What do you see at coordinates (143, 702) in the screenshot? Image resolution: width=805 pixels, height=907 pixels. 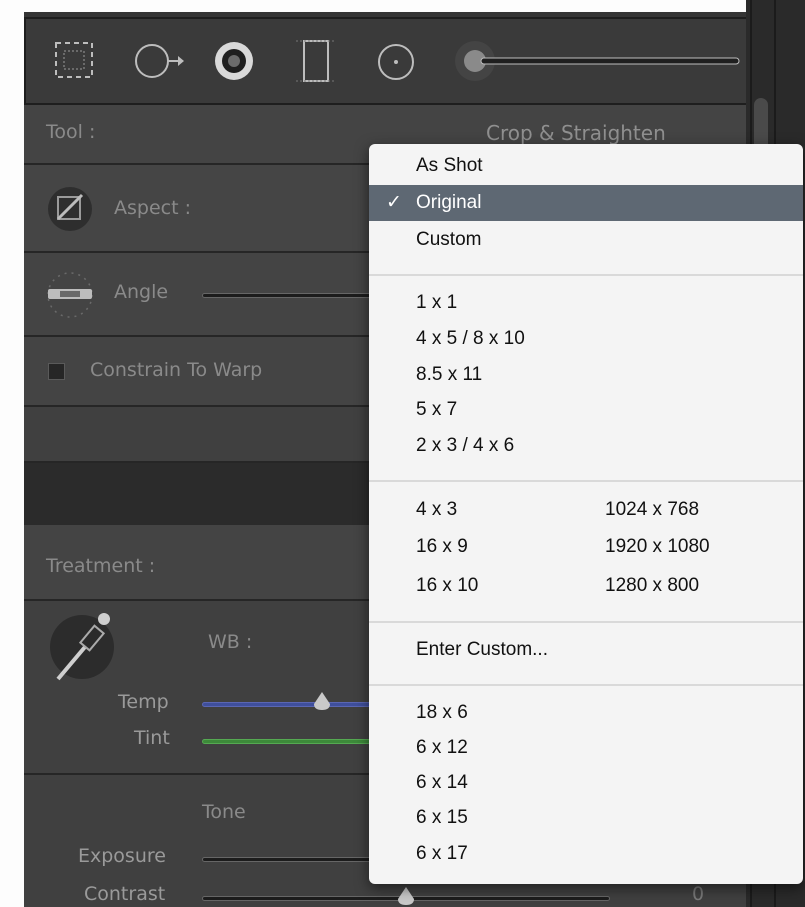 I see `temp-label: Temp` at bounding box center [143, 702].